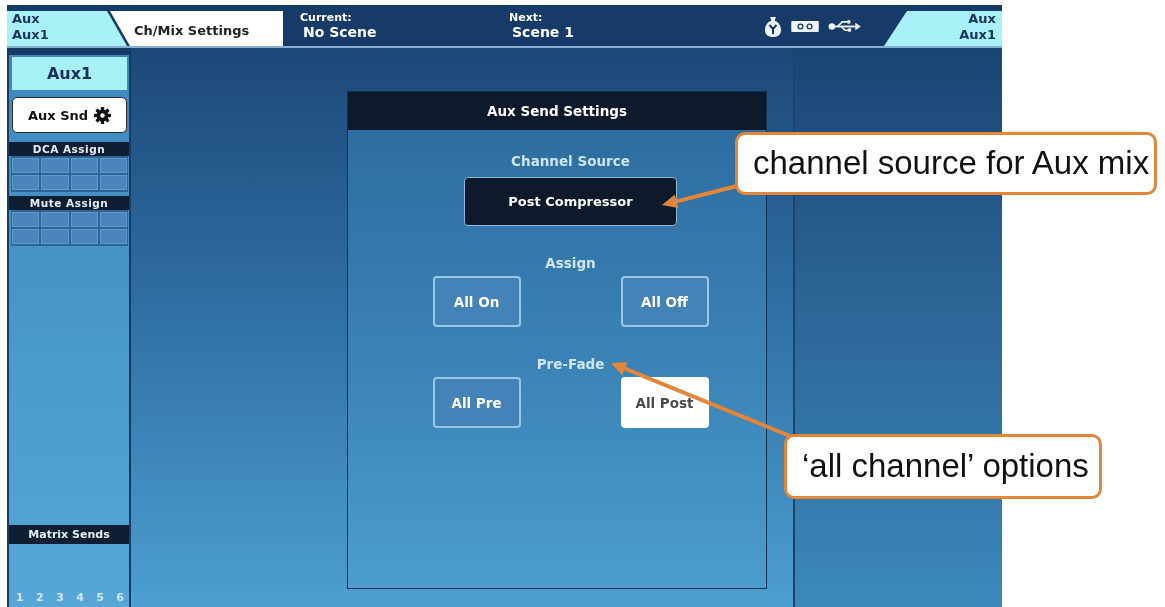 This screenshot has width=1165, height=607. Describe the element at coordinates (40, 597) in the screenshot. I see `matrix-send-number: 2` at that location.